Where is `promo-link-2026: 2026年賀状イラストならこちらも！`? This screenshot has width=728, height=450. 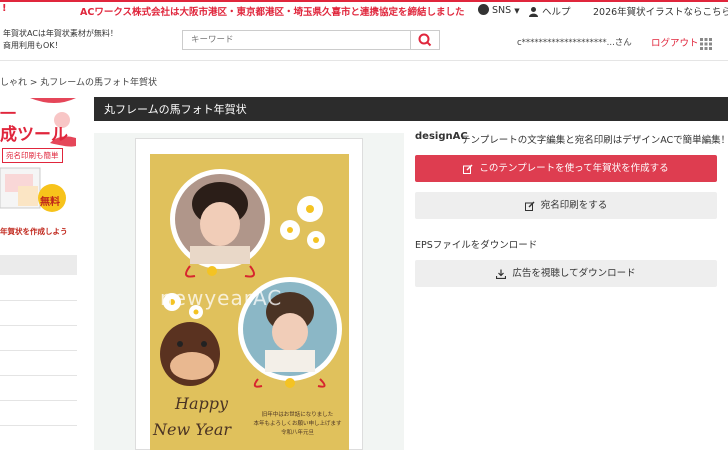 promo-link-2026: 2026年賀状イラストならこちらも！ is located at coordinates (660, 11).